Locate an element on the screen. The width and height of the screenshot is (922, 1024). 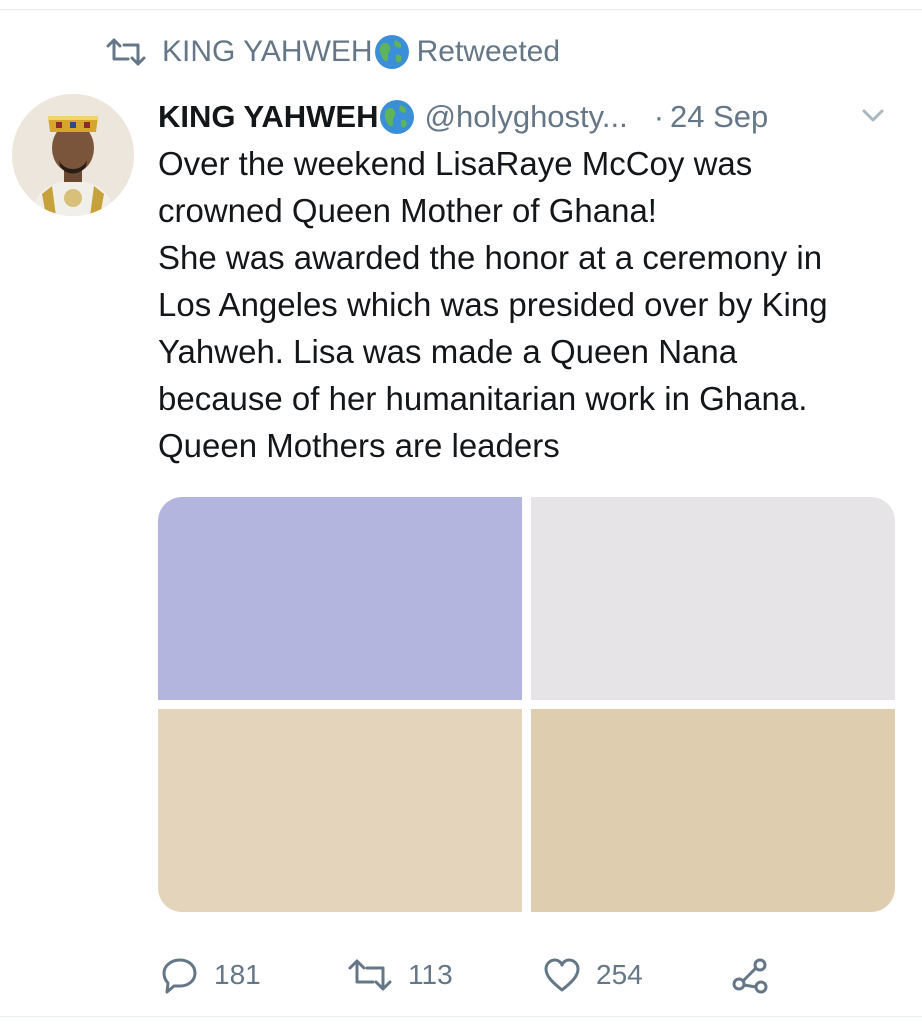
reply-count: 181 is located at coordinates (237, 974).